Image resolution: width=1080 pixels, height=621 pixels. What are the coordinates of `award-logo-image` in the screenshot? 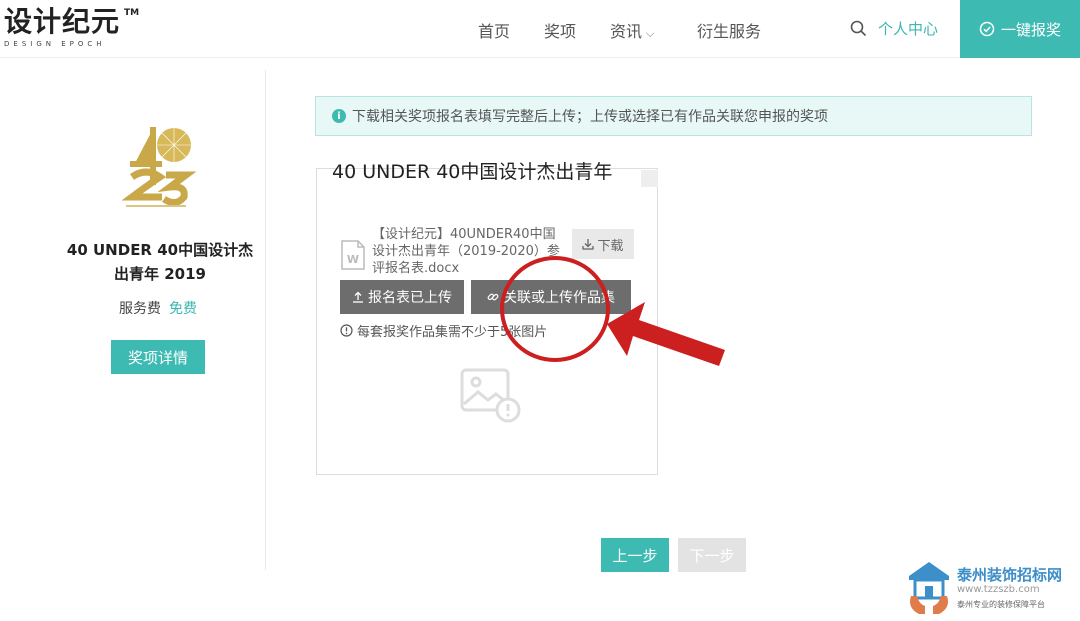 It's located at (170, 165).